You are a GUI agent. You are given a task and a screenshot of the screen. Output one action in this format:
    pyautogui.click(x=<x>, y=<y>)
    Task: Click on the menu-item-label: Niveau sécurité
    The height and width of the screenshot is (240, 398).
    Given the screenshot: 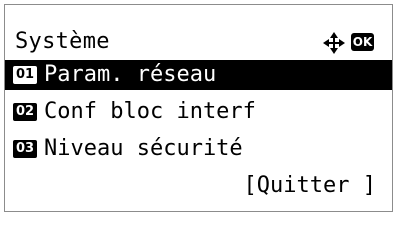 What is the action you would take?
    pyautogui.click(x=143, y=148)
    